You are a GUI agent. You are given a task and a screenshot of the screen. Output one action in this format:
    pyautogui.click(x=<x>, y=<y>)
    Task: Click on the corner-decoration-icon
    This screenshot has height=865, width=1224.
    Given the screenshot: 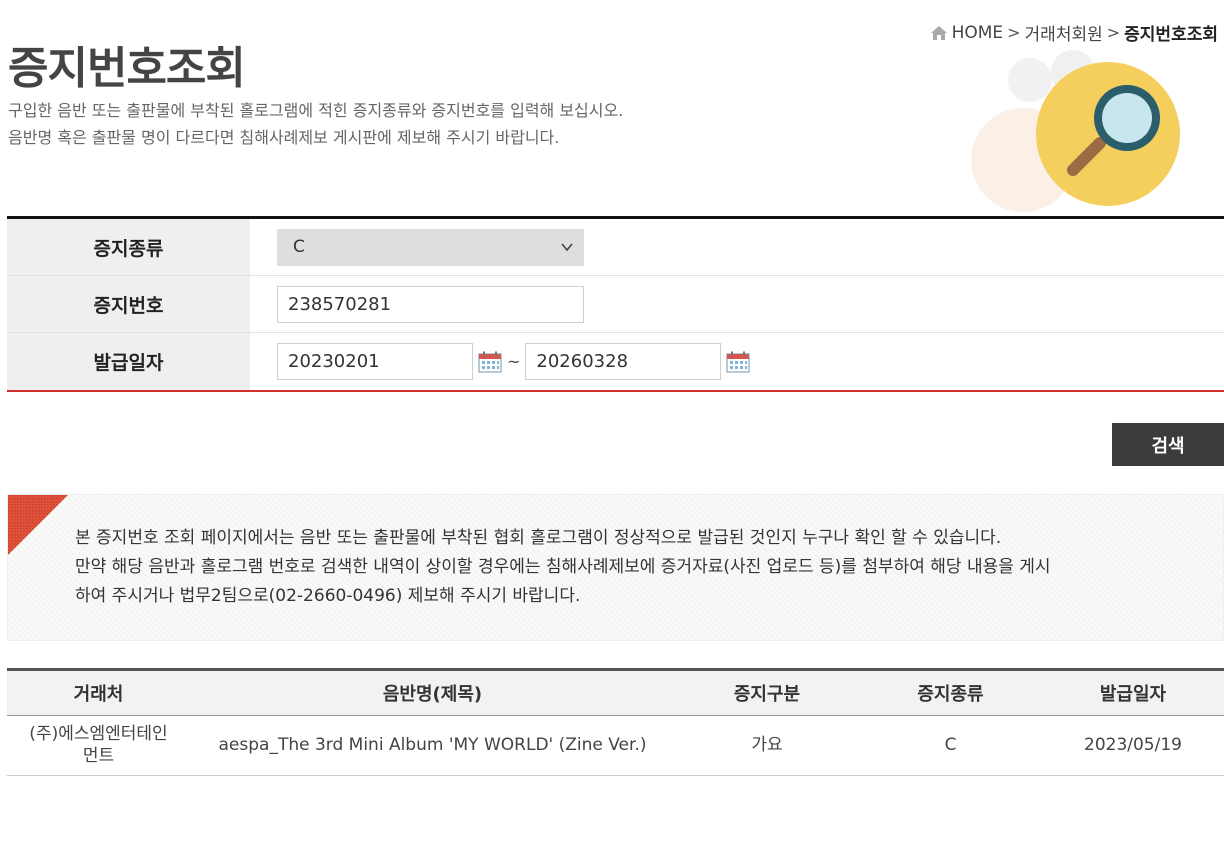 What is the action you would take?
    pyautogui.click(x=38, y=525)
    